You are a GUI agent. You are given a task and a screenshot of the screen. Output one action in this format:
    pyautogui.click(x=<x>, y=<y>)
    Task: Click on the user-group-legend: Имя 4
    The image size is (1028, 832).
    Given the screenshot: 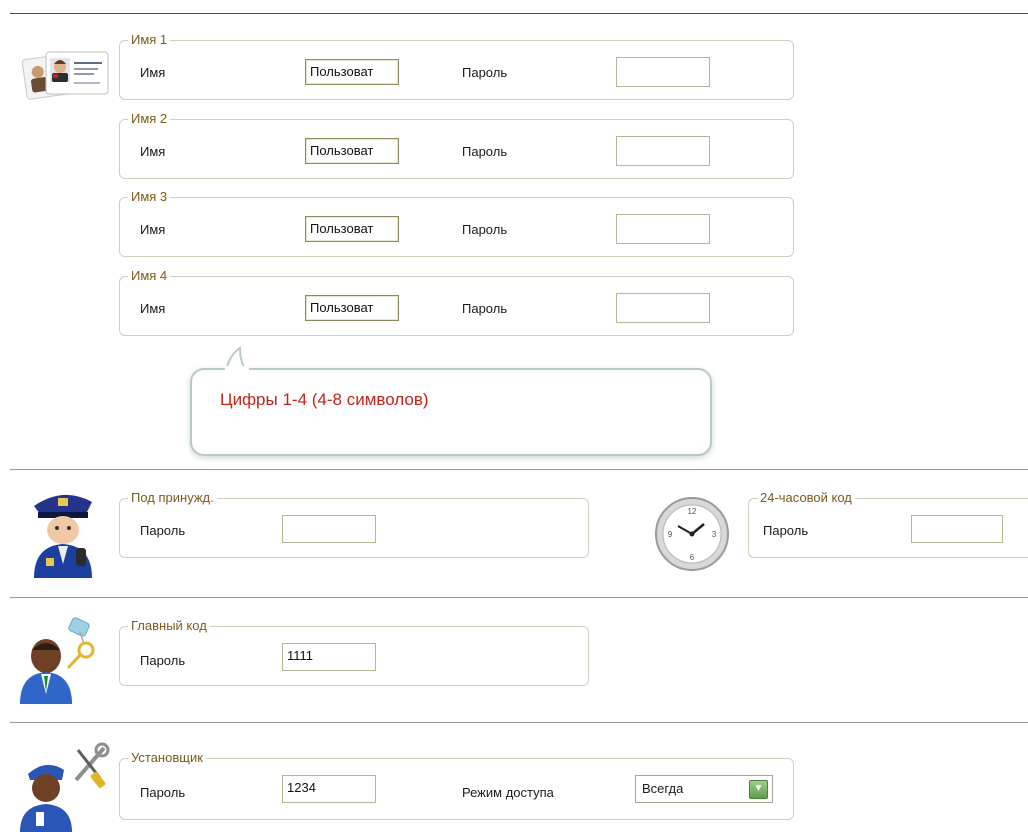 What is the action you would take?
    pyautogui.click(x=149, y=276)
    